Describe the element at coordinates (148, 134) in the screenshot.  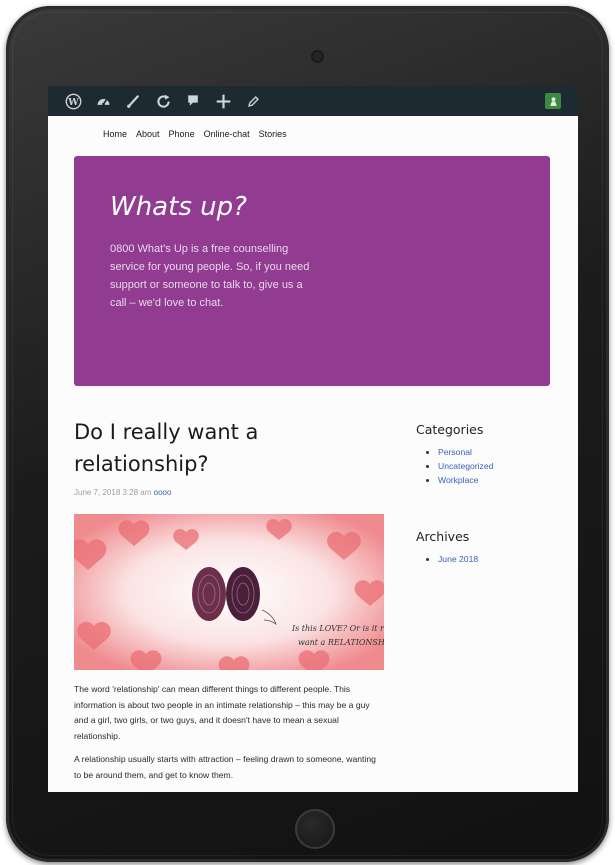
I see `nav-item-about: About` at that location.